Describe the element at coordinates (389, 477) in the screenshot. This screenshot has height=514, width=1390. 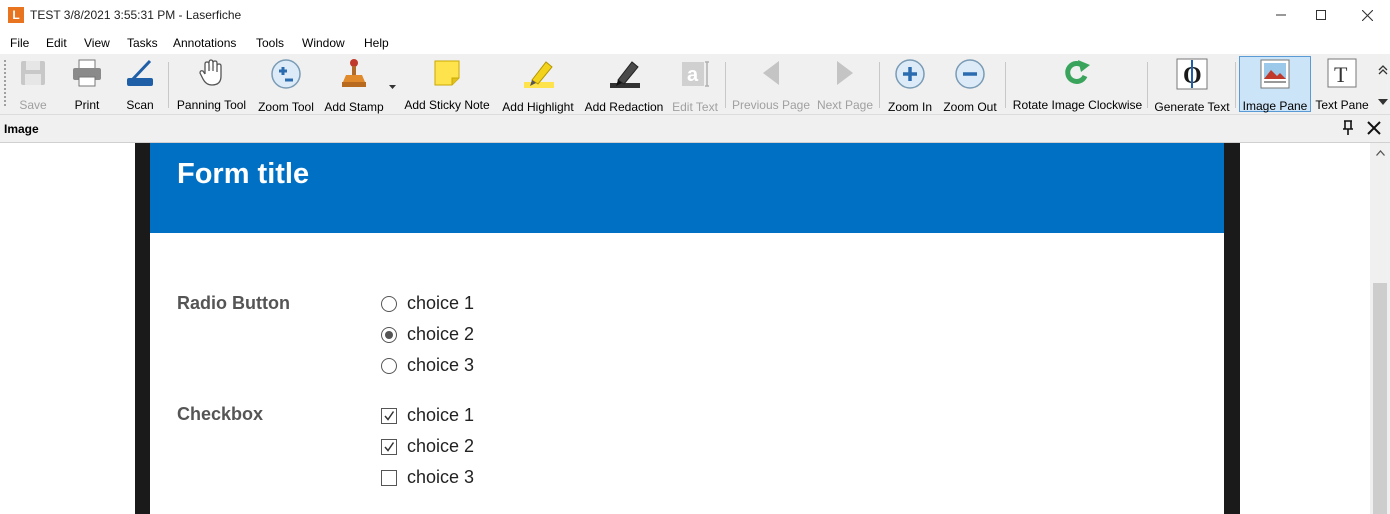
I see `checkbox-unchecked-icon` at that location.